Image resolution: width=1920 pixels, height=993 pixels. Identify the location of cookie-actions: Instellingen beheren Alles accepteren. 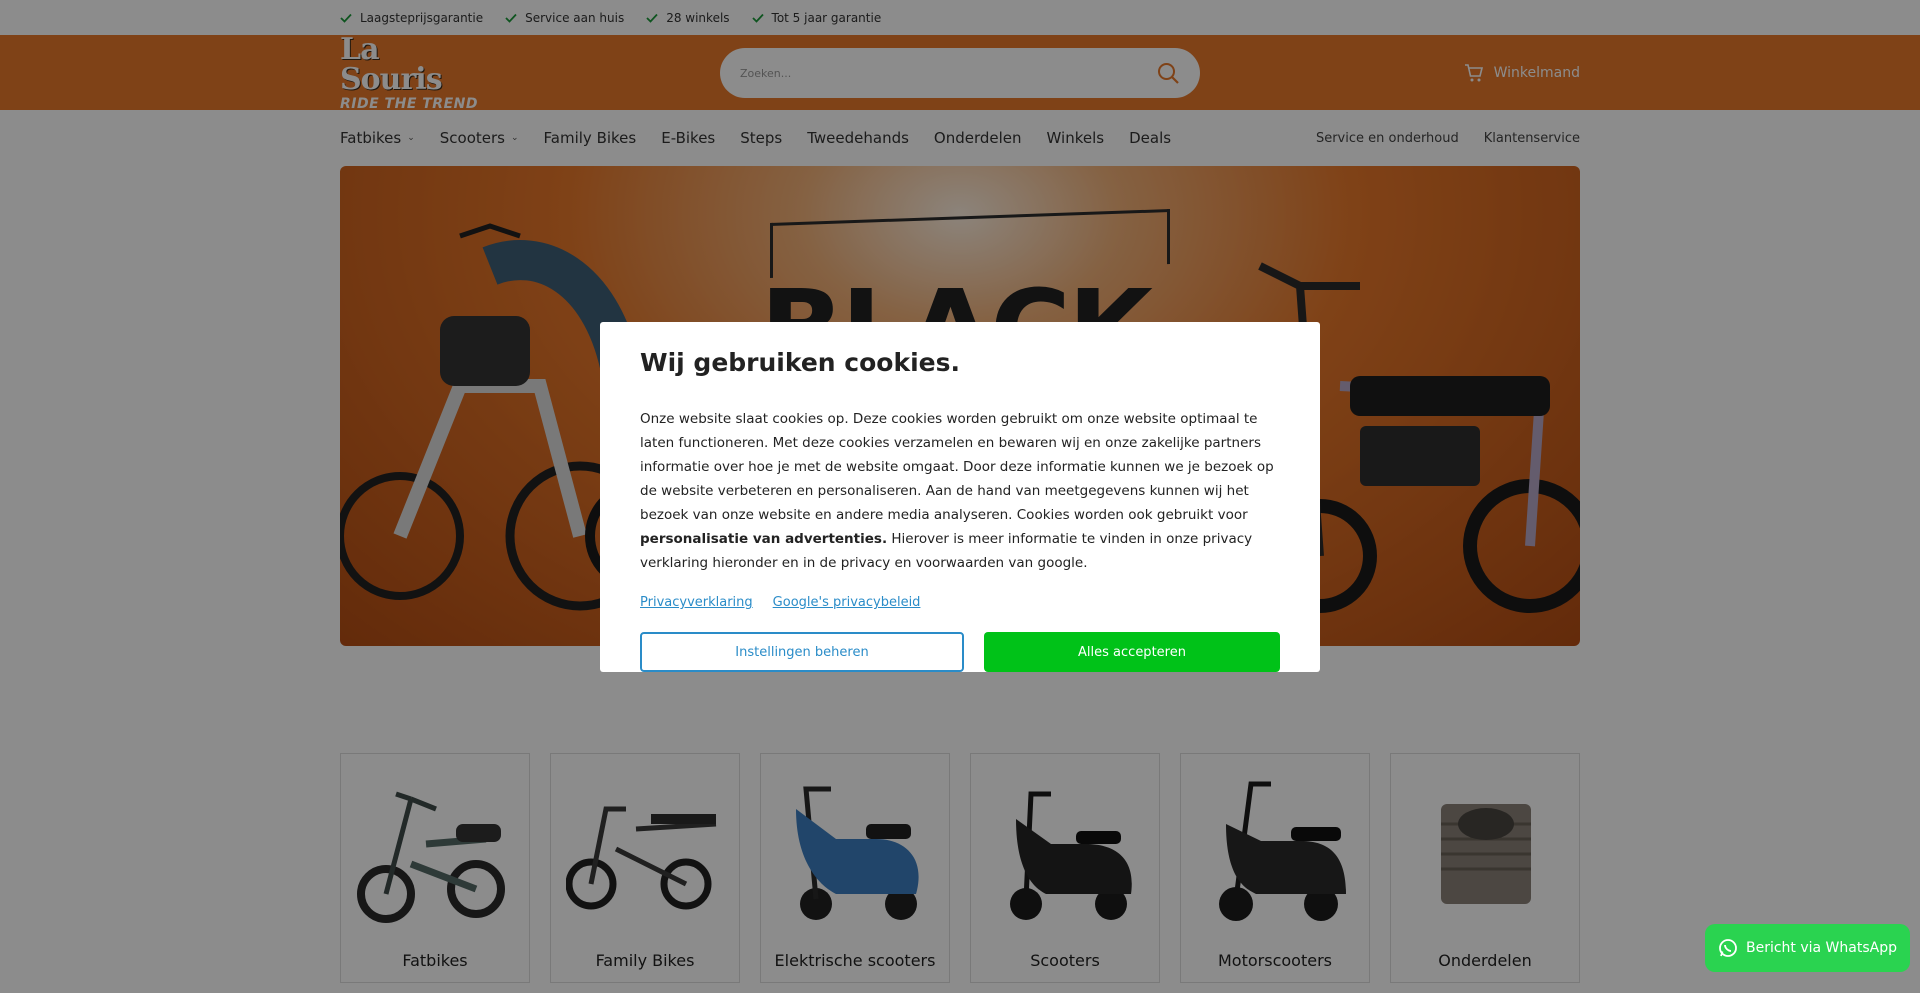
(960, 652).